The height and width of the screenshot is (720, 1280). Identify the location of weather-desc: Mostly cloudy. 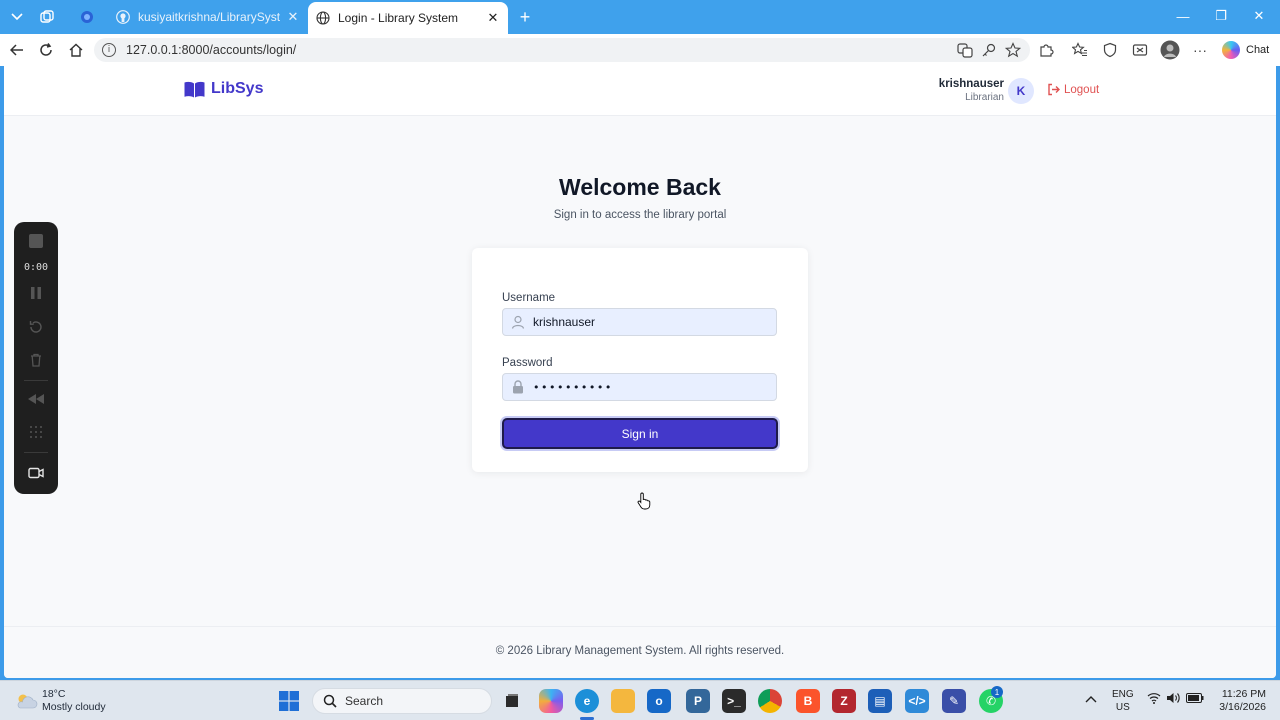
(74, 707).